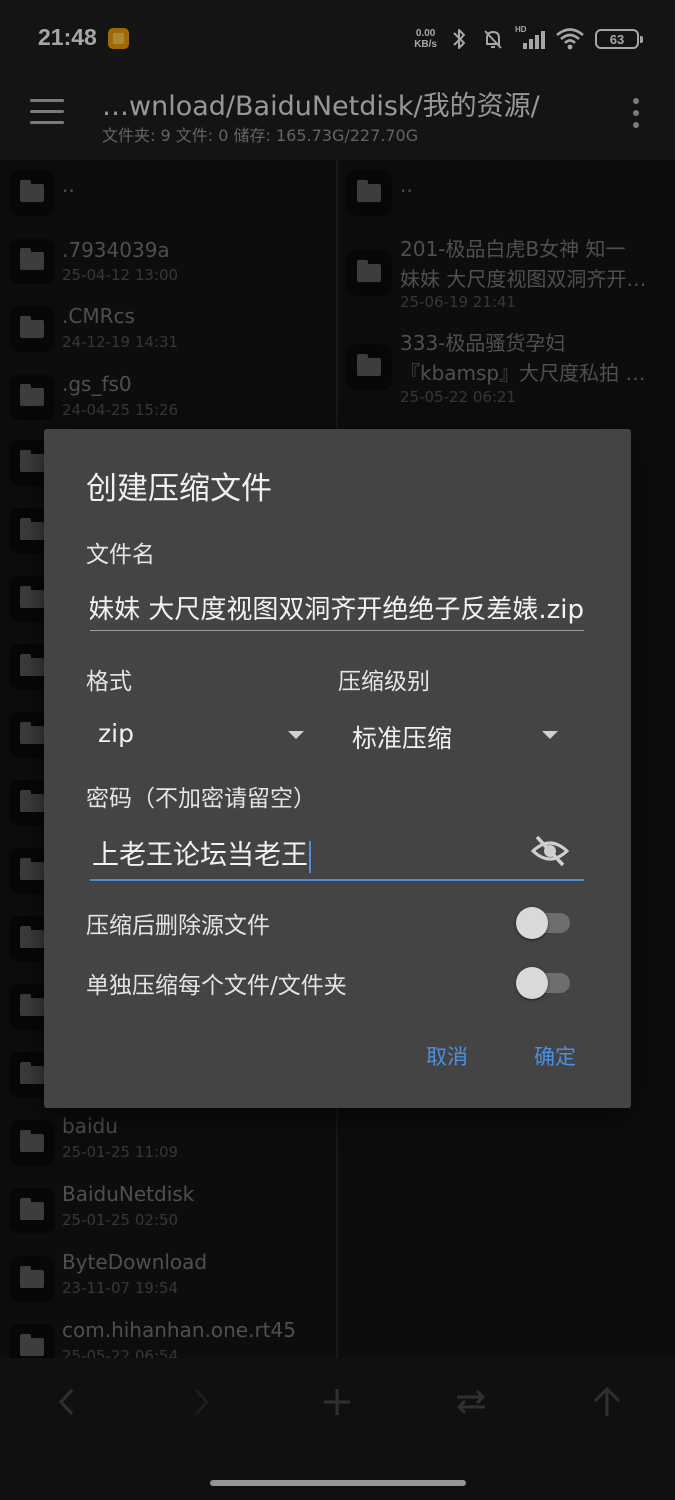 Image resolution: width=675 pixels, height=1500 pixels. What do you see at coordinates (337, 854) in the screenshot?
I see `password-input: 上老王论坛当老王` at bounding box center [337, 854].